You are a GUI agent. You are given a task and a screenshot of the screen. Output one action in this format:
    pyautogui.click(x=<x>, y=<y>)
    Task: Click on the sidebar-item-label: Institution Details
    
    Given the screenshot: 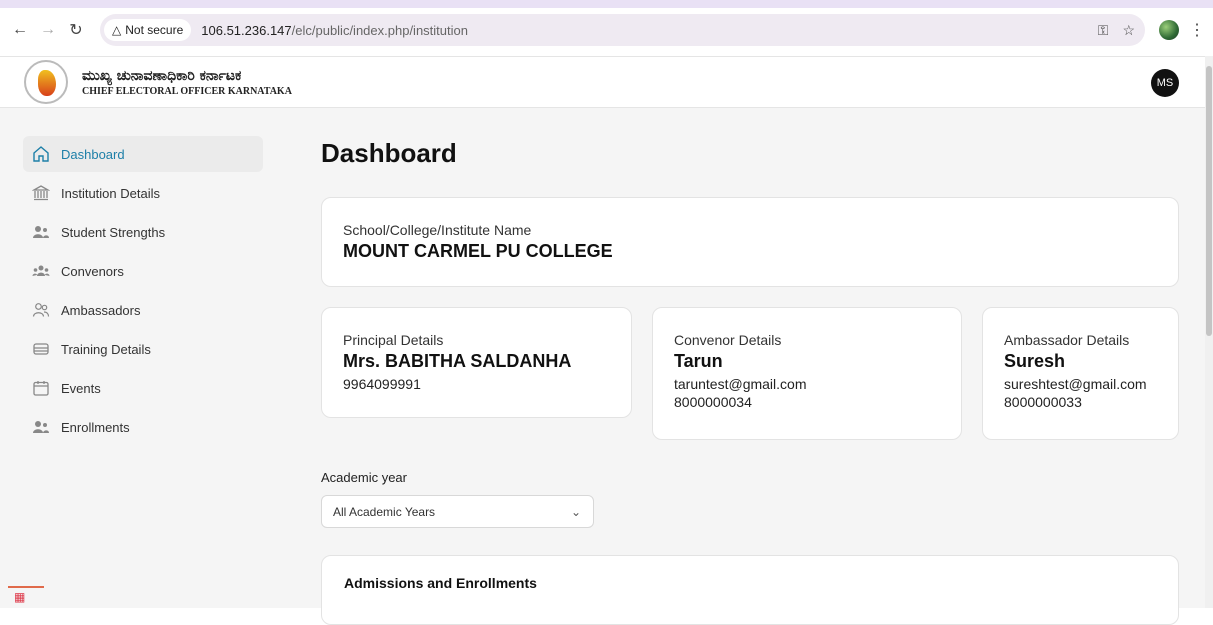 What is the action you would take?
    pyautogui.click(x=110, y=193)
    